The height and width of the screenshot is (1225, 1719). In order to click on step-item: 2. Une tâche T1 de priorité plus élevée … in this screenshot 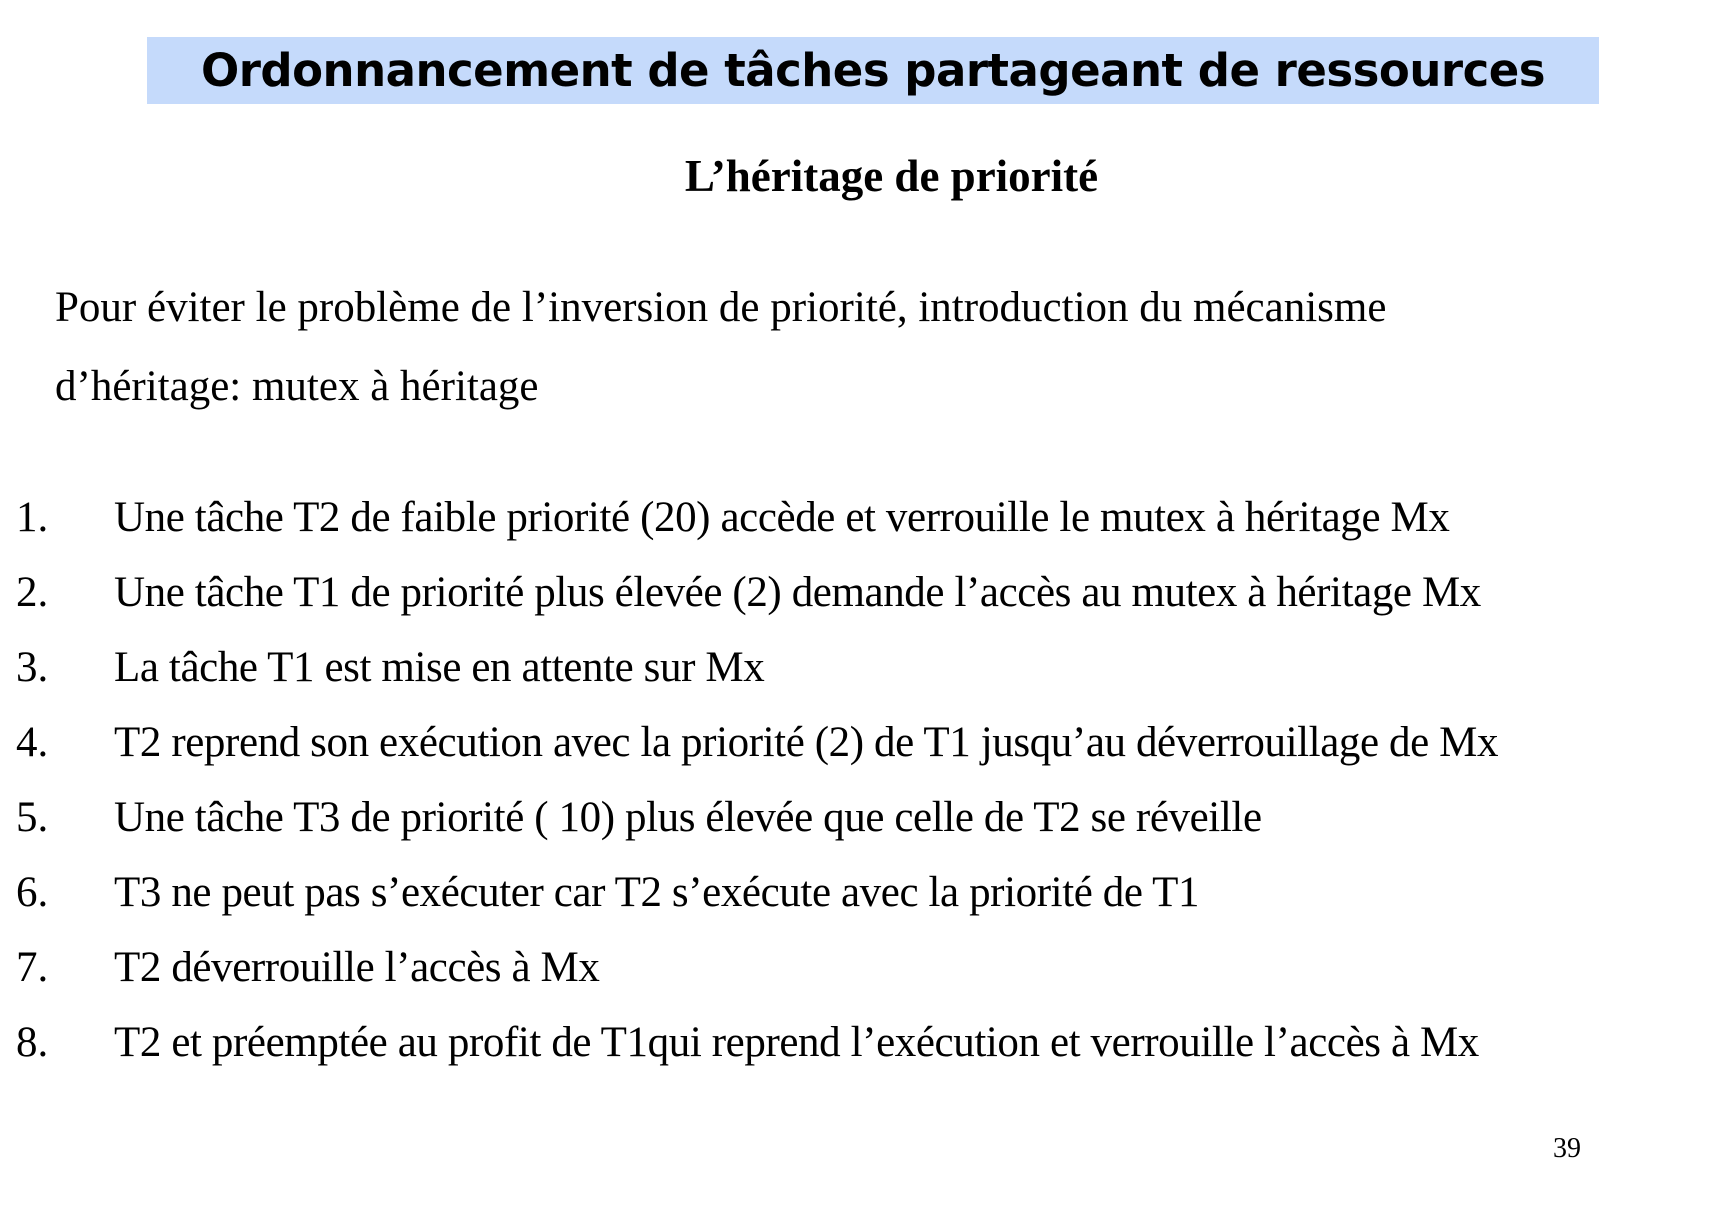, I will do `click(863, 592)`.